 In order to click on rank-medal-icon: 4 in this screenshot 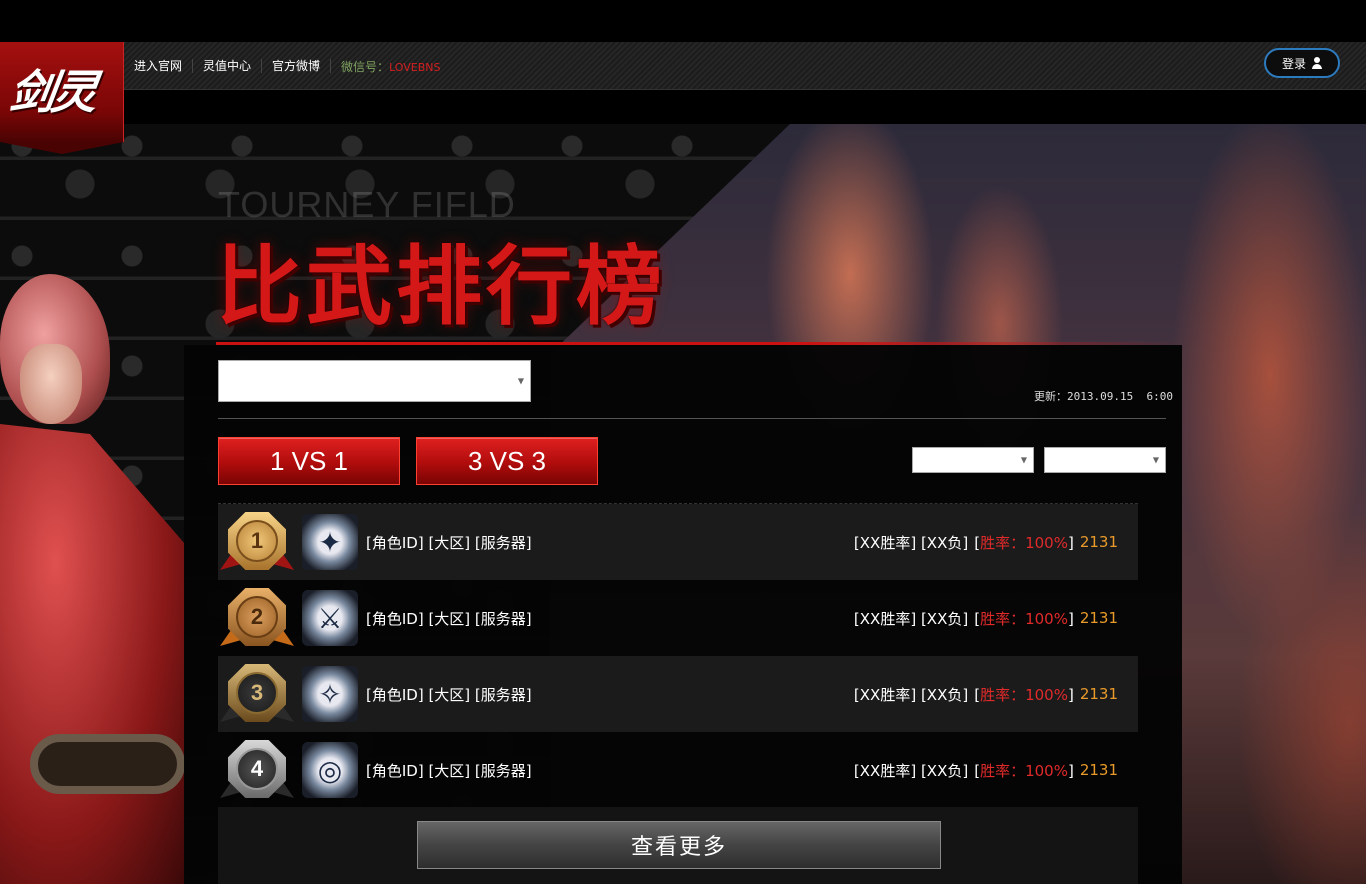, I will do `click(257, 770)`.